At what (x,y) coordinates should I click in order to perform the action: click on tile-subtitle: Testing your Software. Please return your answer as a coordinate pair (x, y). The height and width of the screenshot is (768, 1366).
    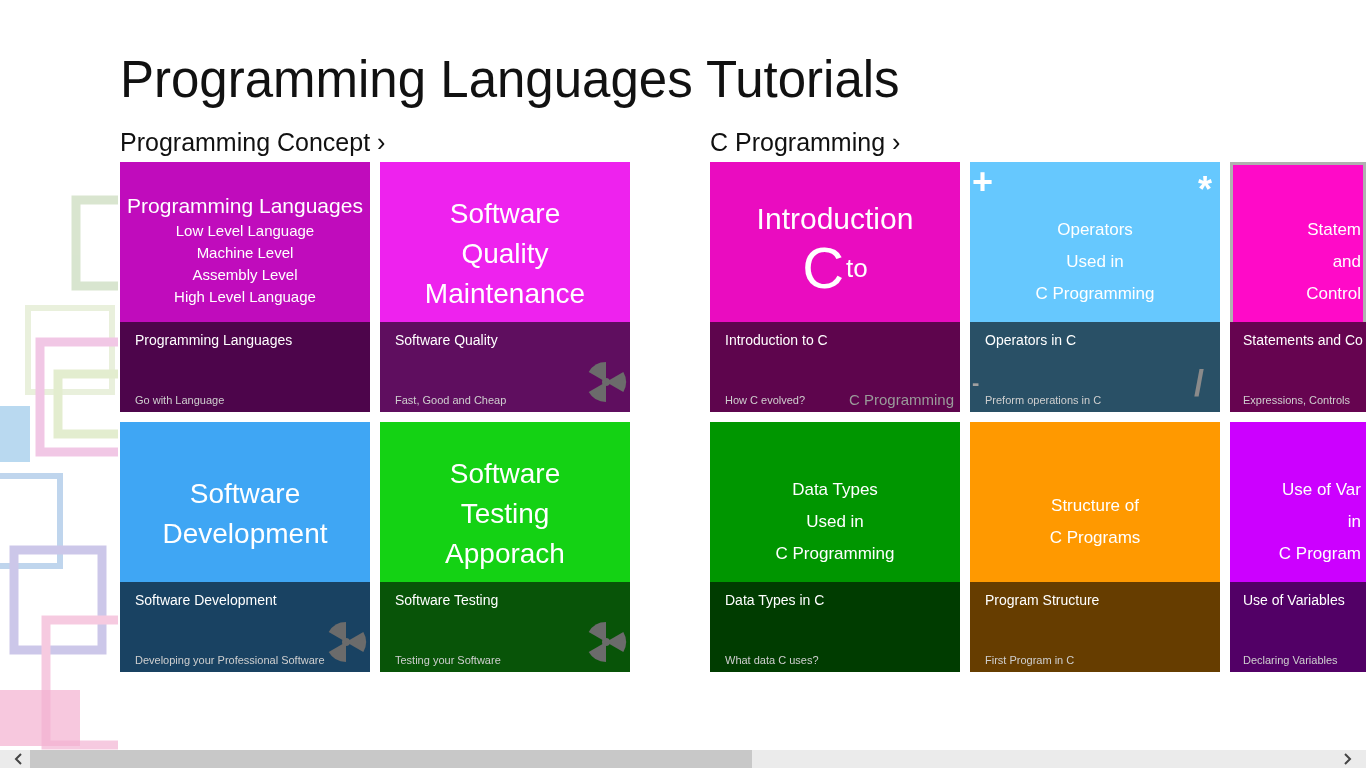
    Looking at the image, I should click on (448, 660).